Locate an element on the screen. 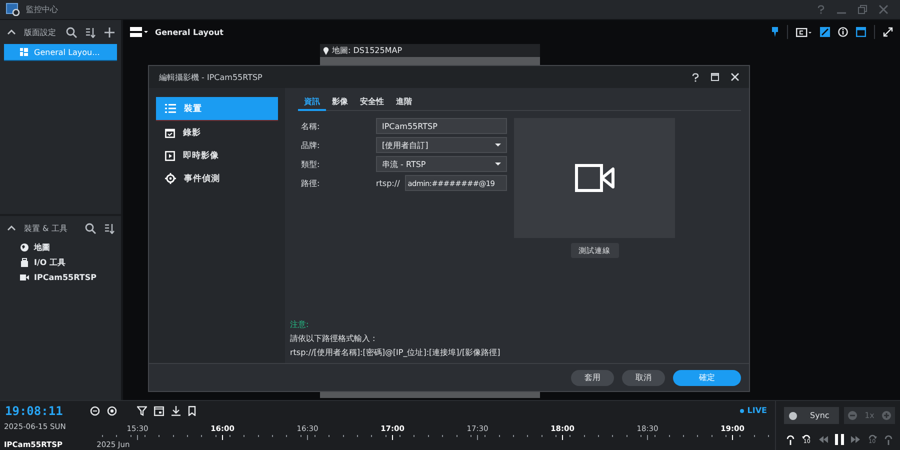  layout-menu-icon is located at coordinates (139, 32).